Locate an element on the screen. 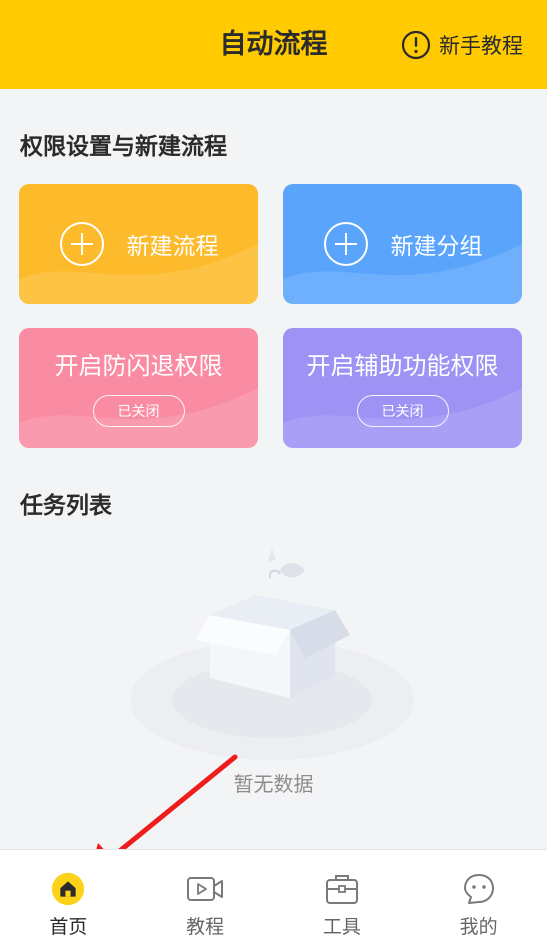 This screenshot has height=940, width=547. nav-item-tools: 工具 is located at coordinates (342, 895).